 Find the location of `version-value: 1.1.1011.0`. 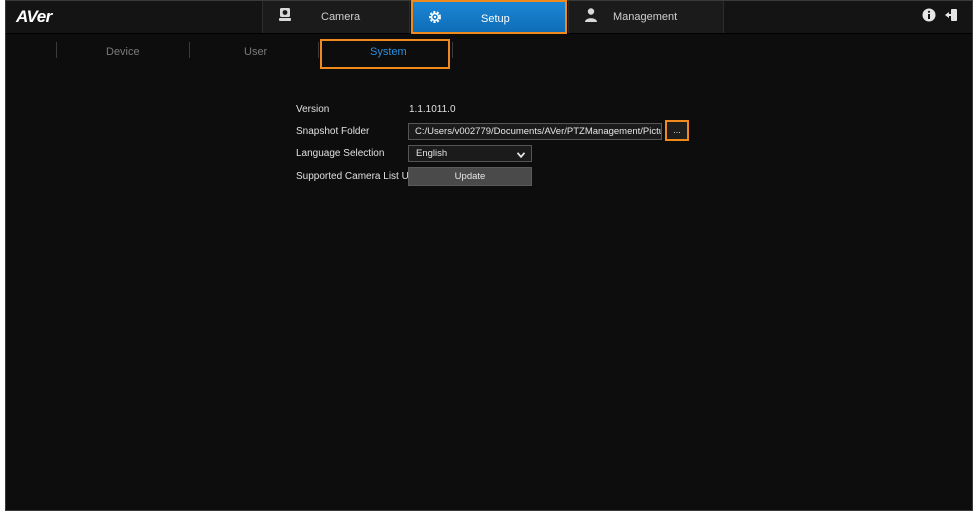

version-value: 1.1.1011.0 is located at coordinates (432, 109).